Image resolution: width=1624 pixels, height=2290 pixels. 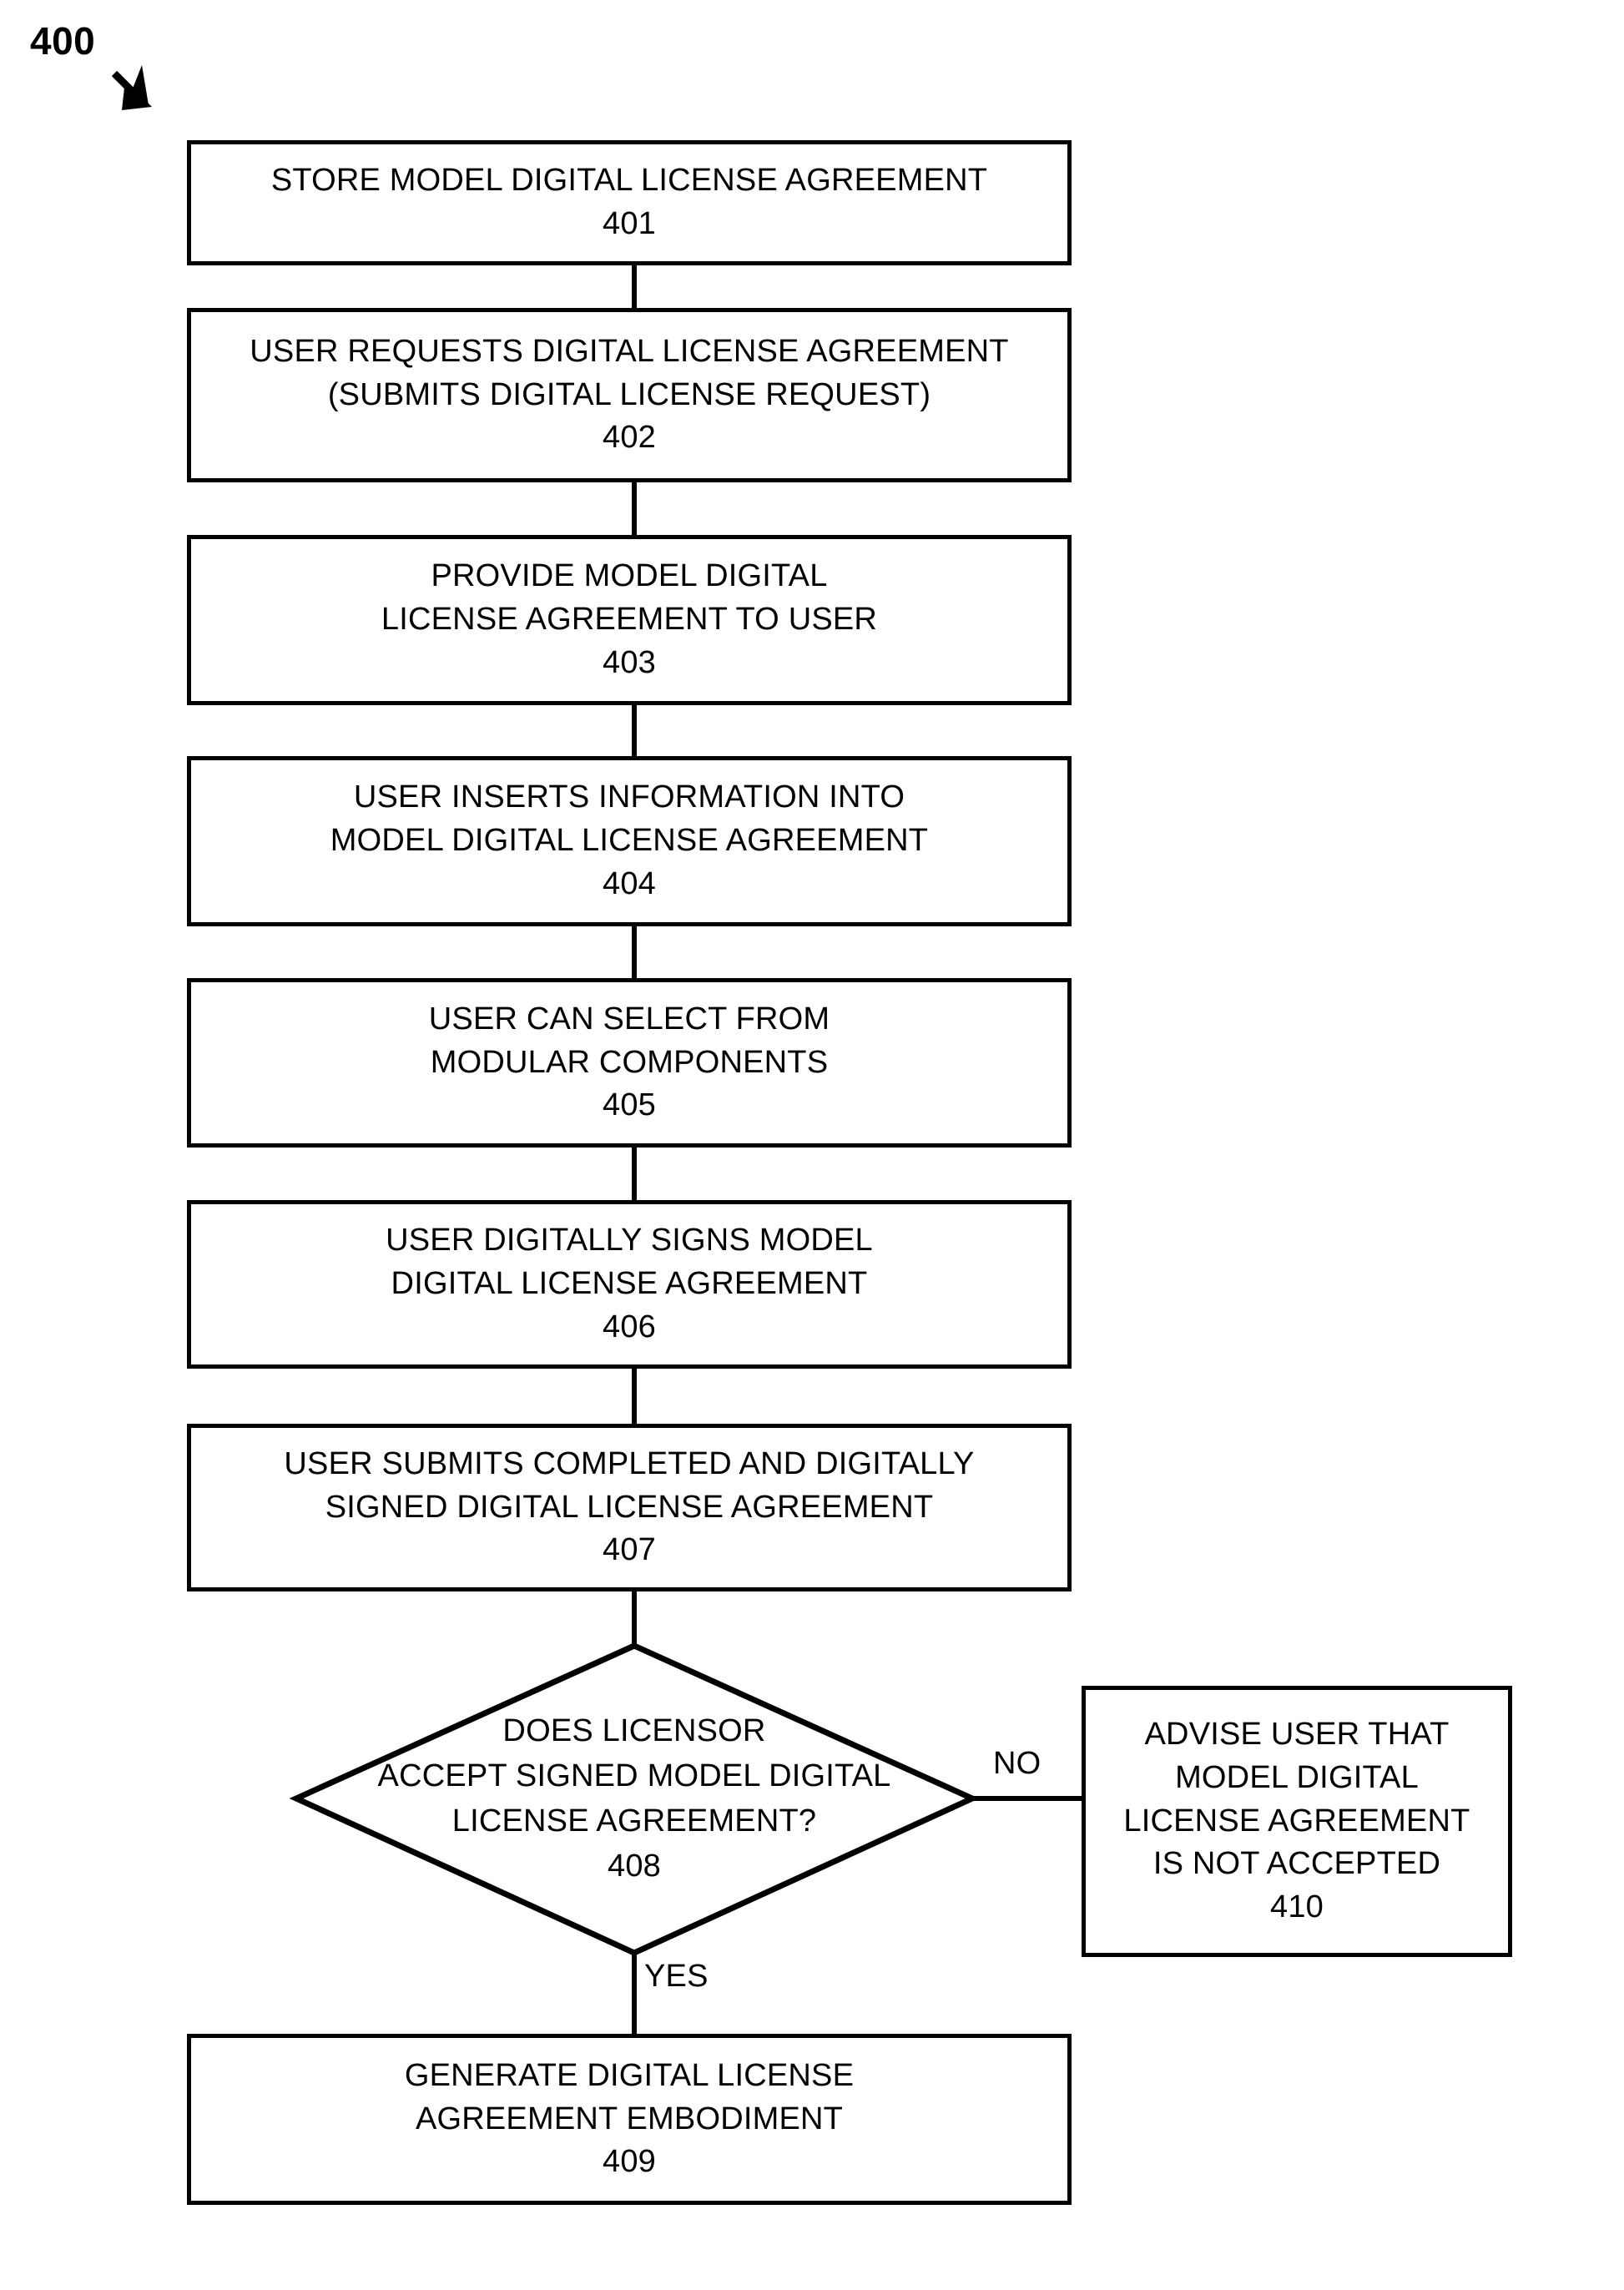 What do you see at coordinates (1296, 1906) in the screenshot?
I see `node-410-number: 410` at bounding box center [1296, 1906].